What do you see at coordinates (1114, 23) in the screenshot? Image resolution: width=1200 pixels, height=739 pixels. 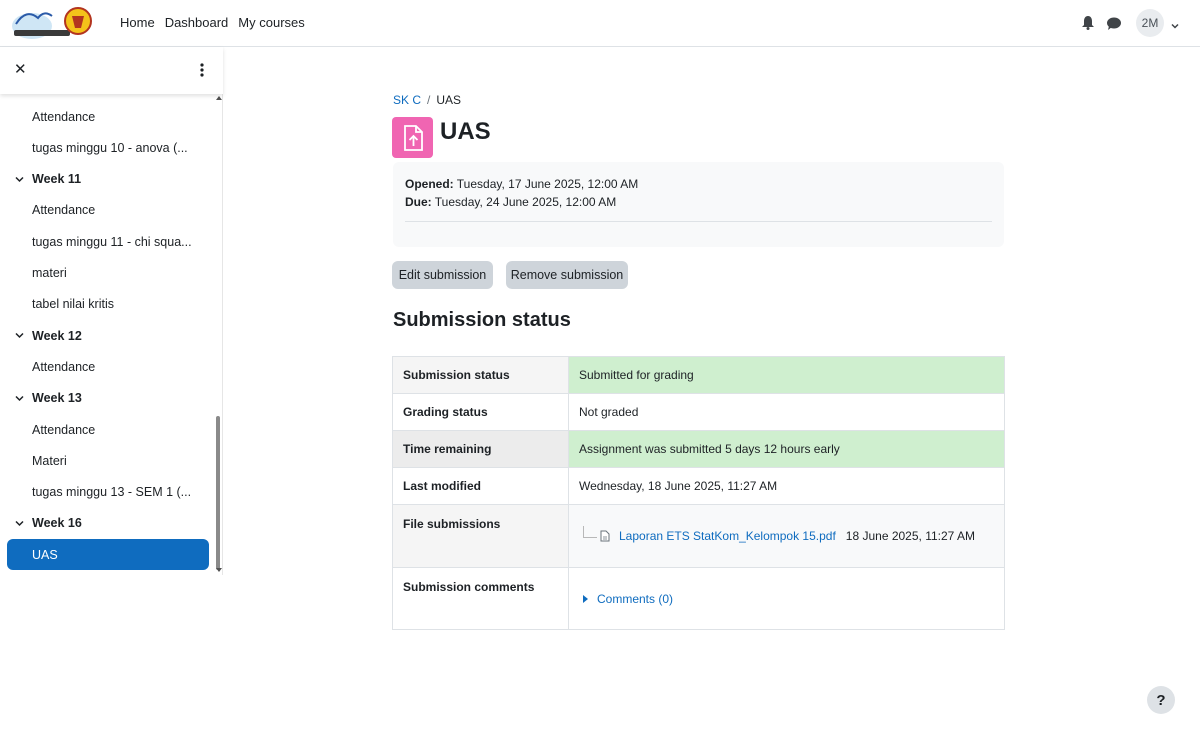 I see `messages-chat-icon` at bounding box center [1114, 23].